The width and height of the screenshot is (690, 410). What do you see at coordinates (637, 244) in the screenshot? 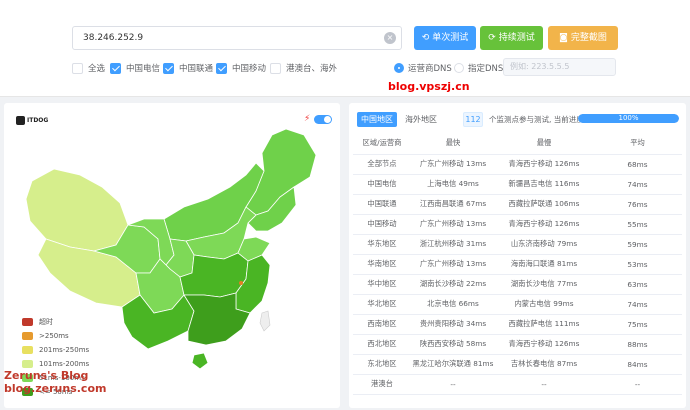
I see `table-cell: 59ms` at bounding box center [637, 244].